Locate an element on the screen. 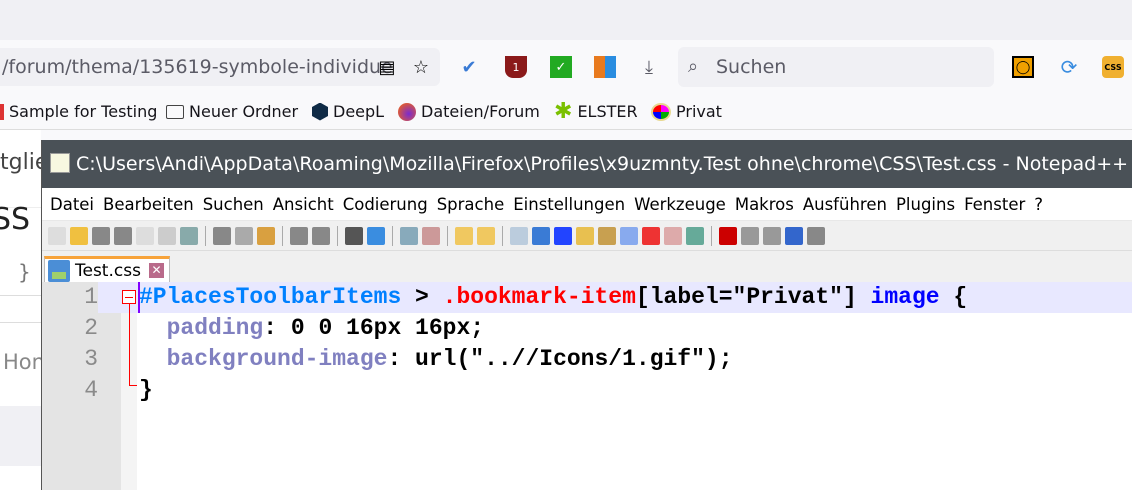  background-webpage: tglie SS } Hon is located at coordinates (20, 310).